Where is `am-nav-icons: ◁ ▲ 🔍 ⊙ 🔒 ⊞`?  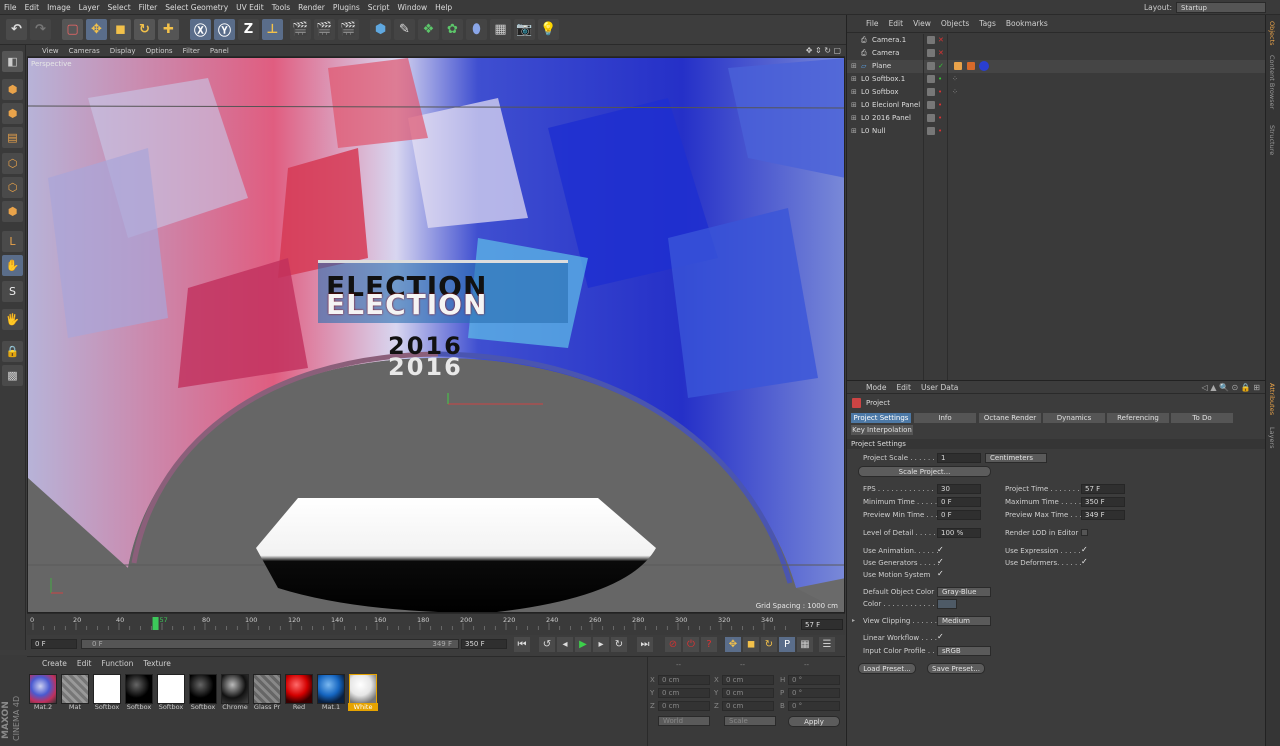 am-nav-icons: ◁ ▲ 🔍 ⊙ 🔒 ⊞ is located at coordinates (1231, 387).